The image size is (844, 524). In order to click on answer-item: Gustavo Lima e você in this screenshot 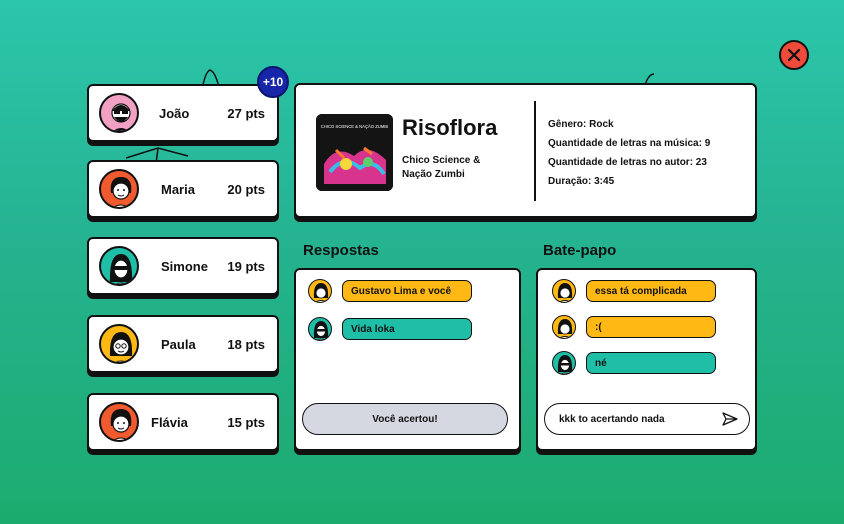, I will do `click(390, 291)`.